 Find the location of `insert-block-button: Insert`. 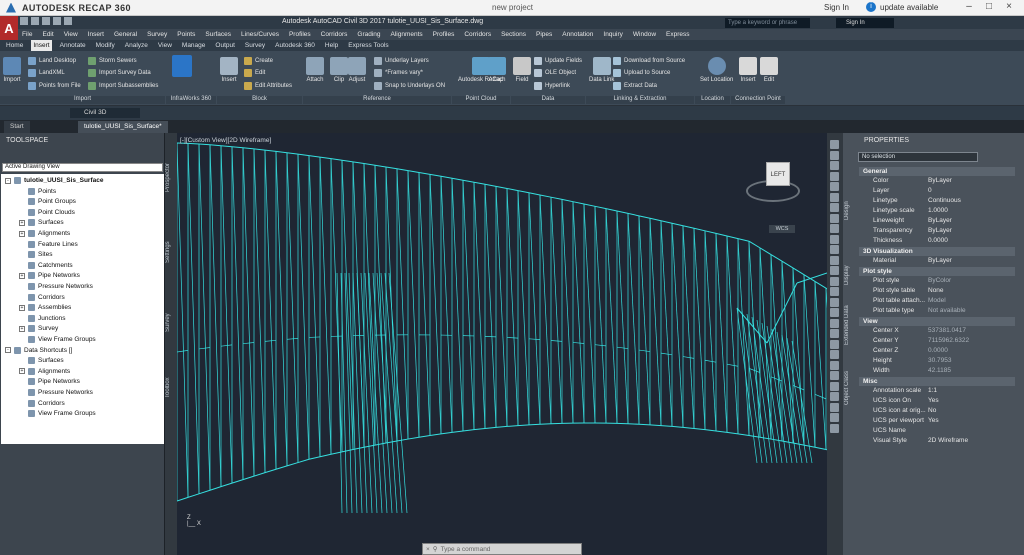

insert-block-button: Insert is located at coordinates (229, 70).